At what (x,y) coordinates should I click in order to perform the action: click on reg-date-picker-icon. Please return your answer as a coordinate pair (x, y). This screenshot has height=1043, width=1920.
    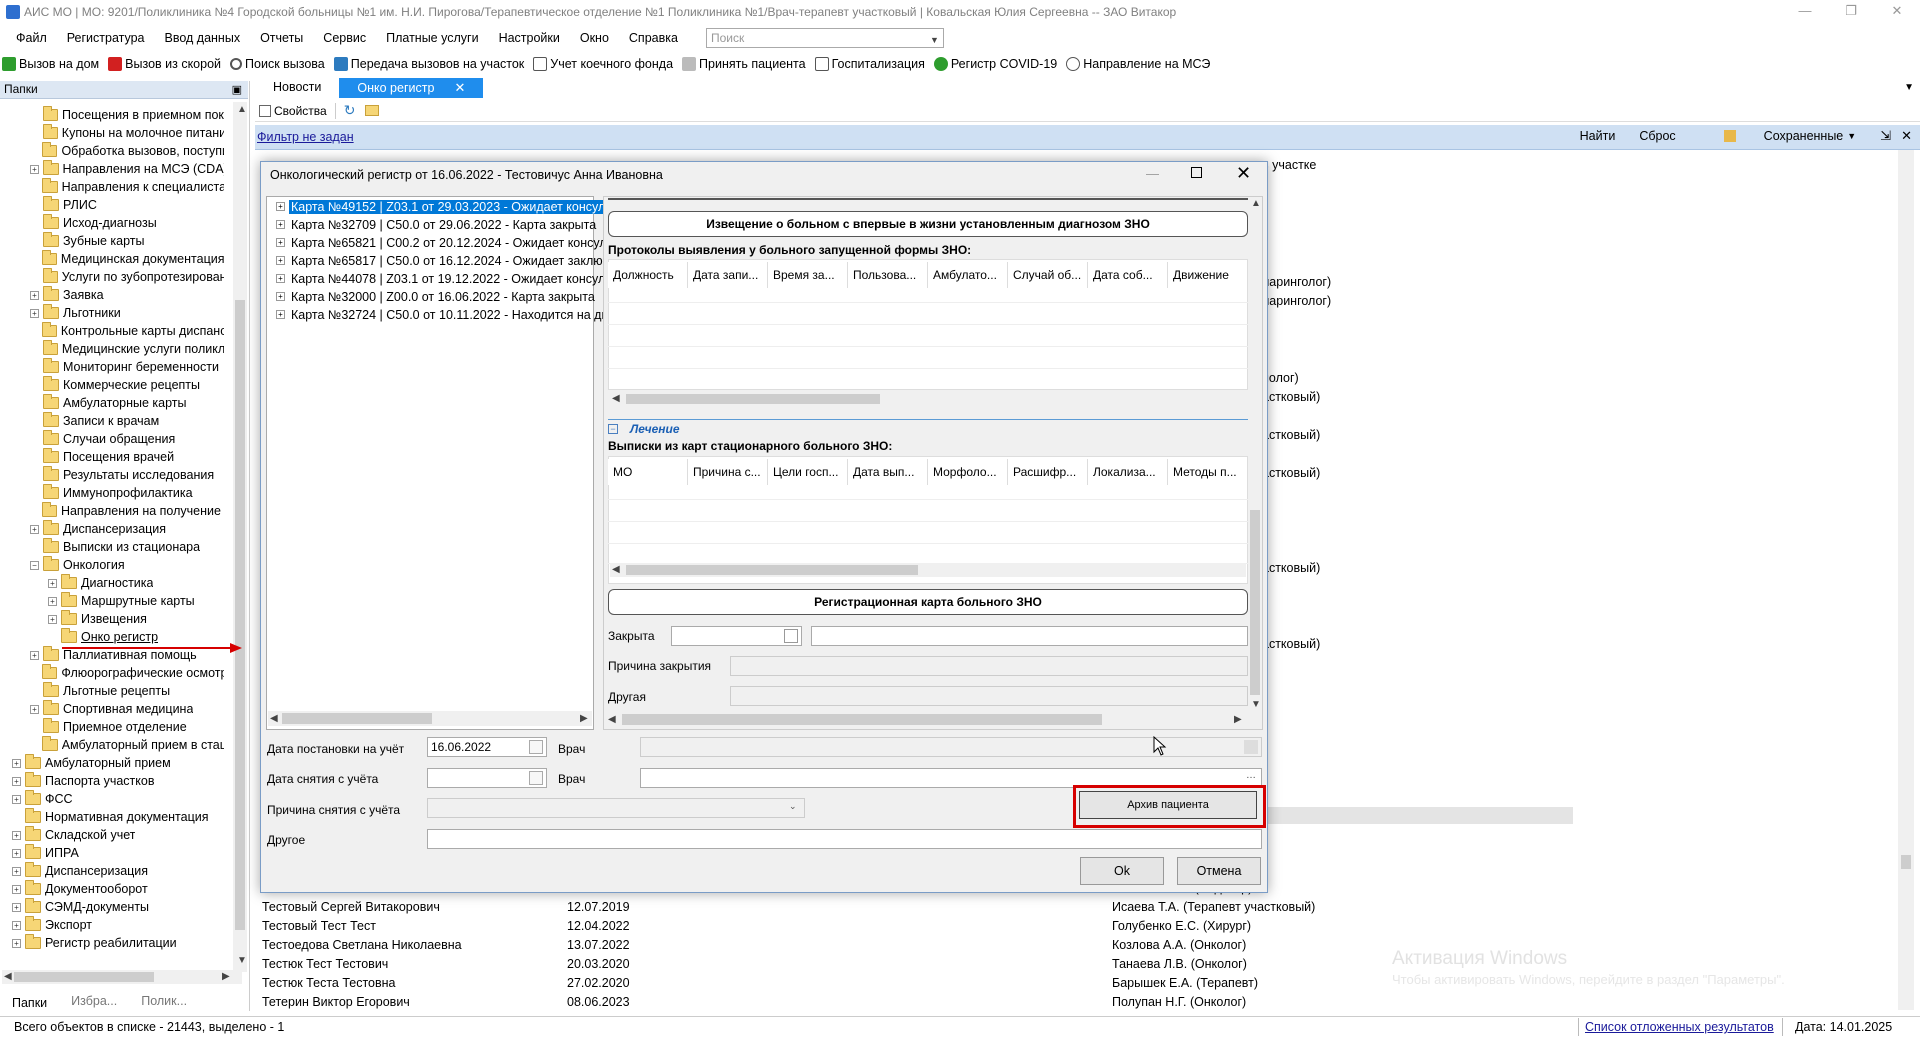
    Looking at the image, I should click on (536, 747).